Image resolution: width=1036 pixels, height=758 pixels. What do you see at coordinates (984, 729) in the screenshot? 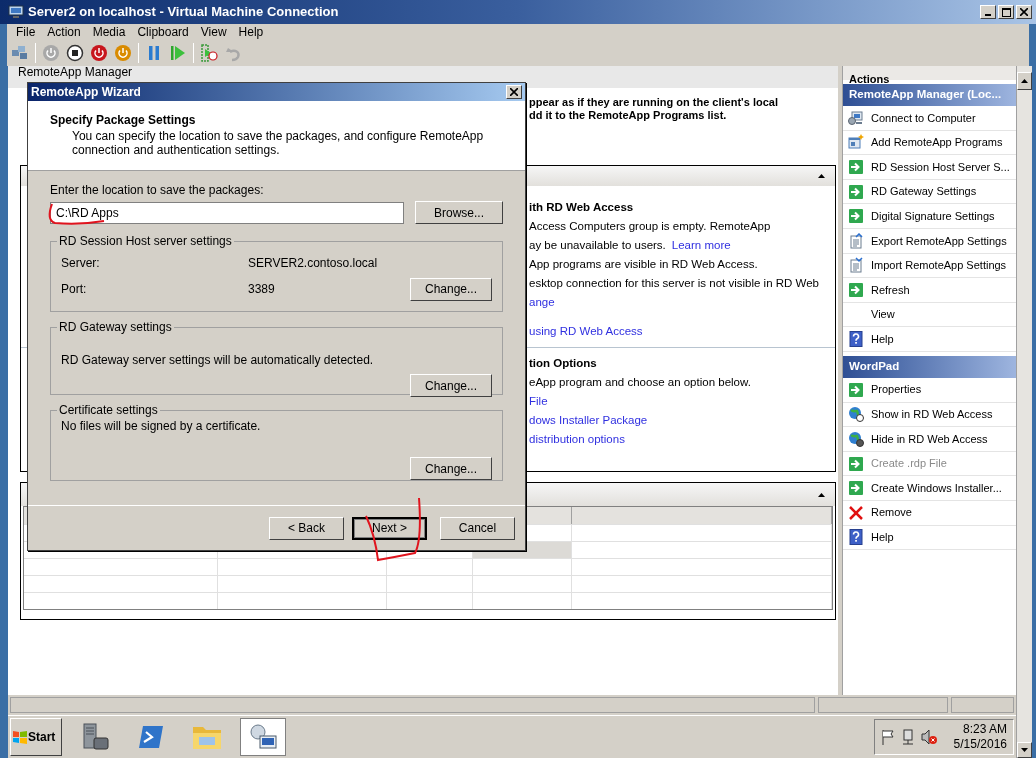
I see `clock-time: 8:23 AM` at bounding box center [984, 729].